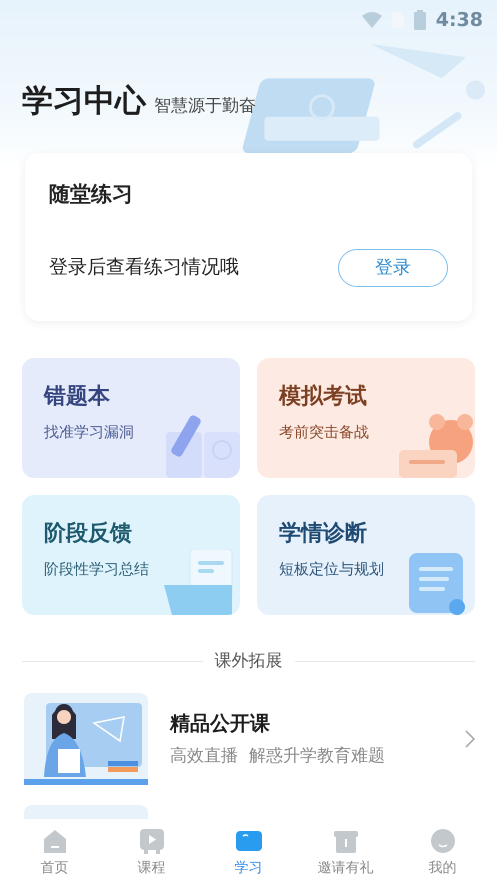  What do you see at coordinates (91, 194) in the screenshot?
I see `card-title: 随堂练习` at bounding box center [91, 194].